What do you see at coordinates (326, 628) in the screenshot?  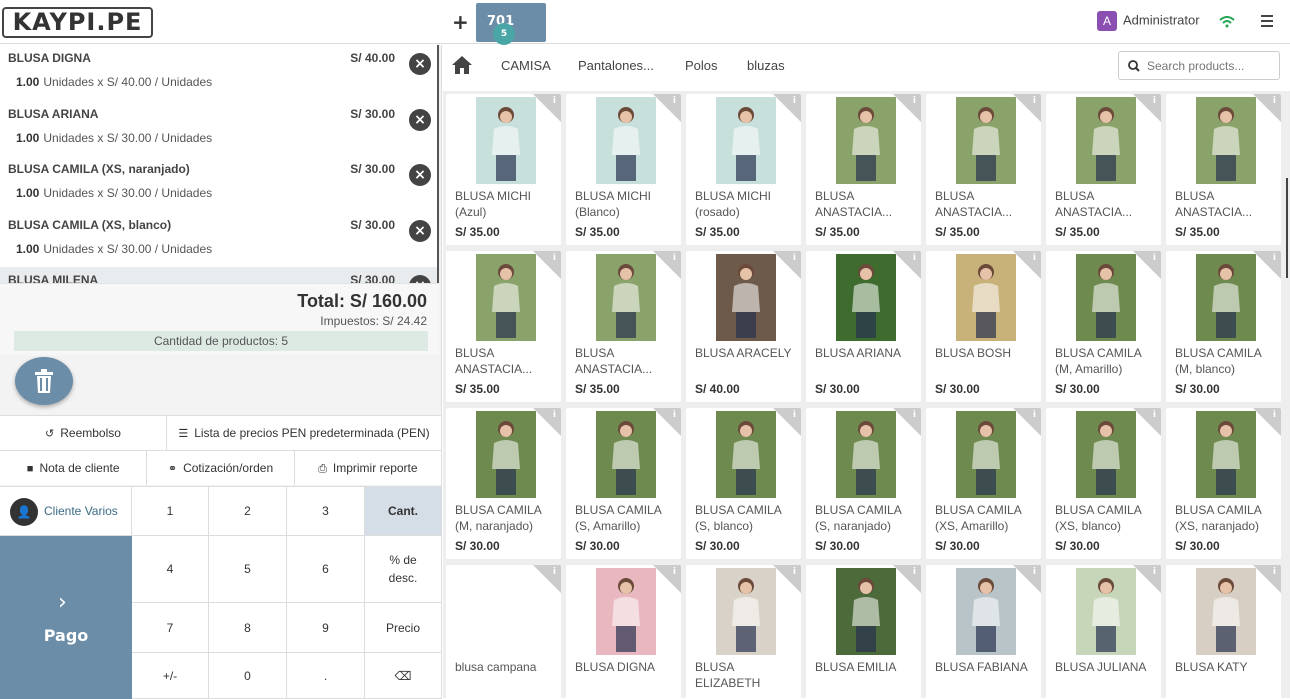 I see `numpad-key: 9` at bounding box center [326, 628].